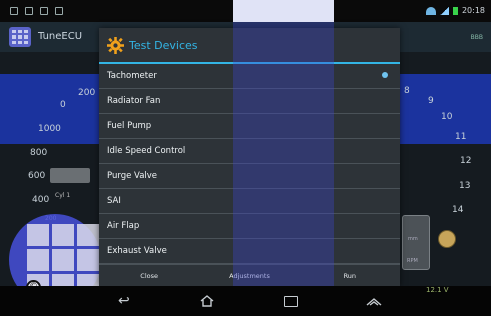 The height and width of the screenshot is (316, 491). What do you see at coordinates (37, 176) in the screenshot?
I see `gauge-tick: 600` at bounding box center [37, 176].